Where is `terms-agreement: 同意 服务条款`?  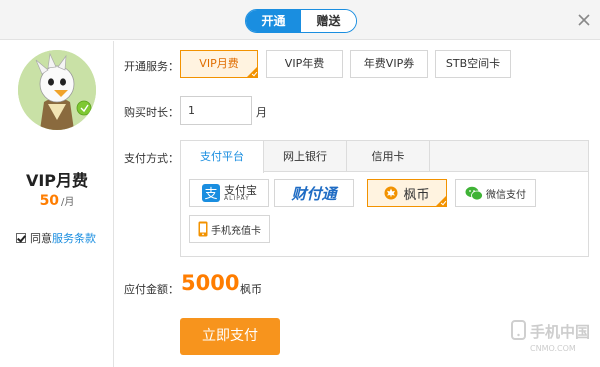 terms-agreement: 同意 服务条款 is located at coordinates (56, 238).